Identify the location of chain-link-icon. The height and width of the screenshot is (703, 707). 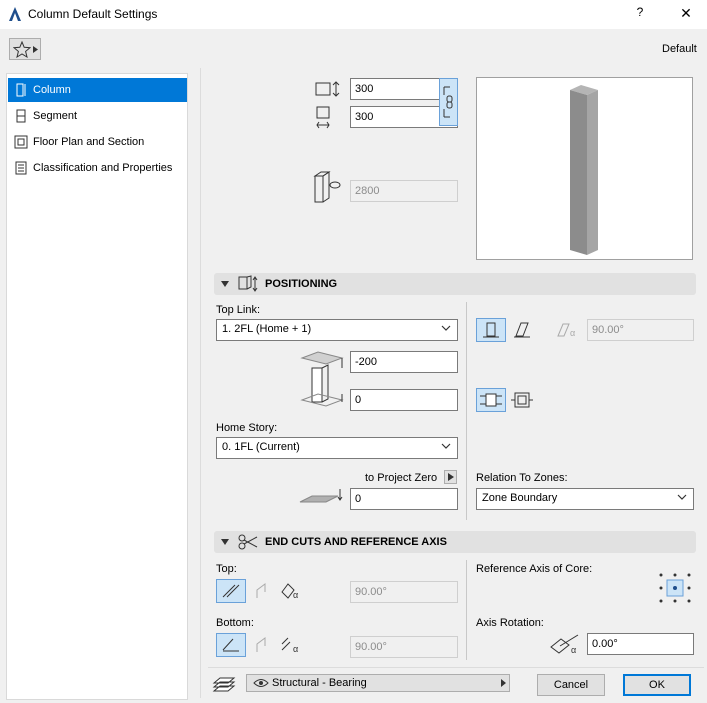
(448, 102).